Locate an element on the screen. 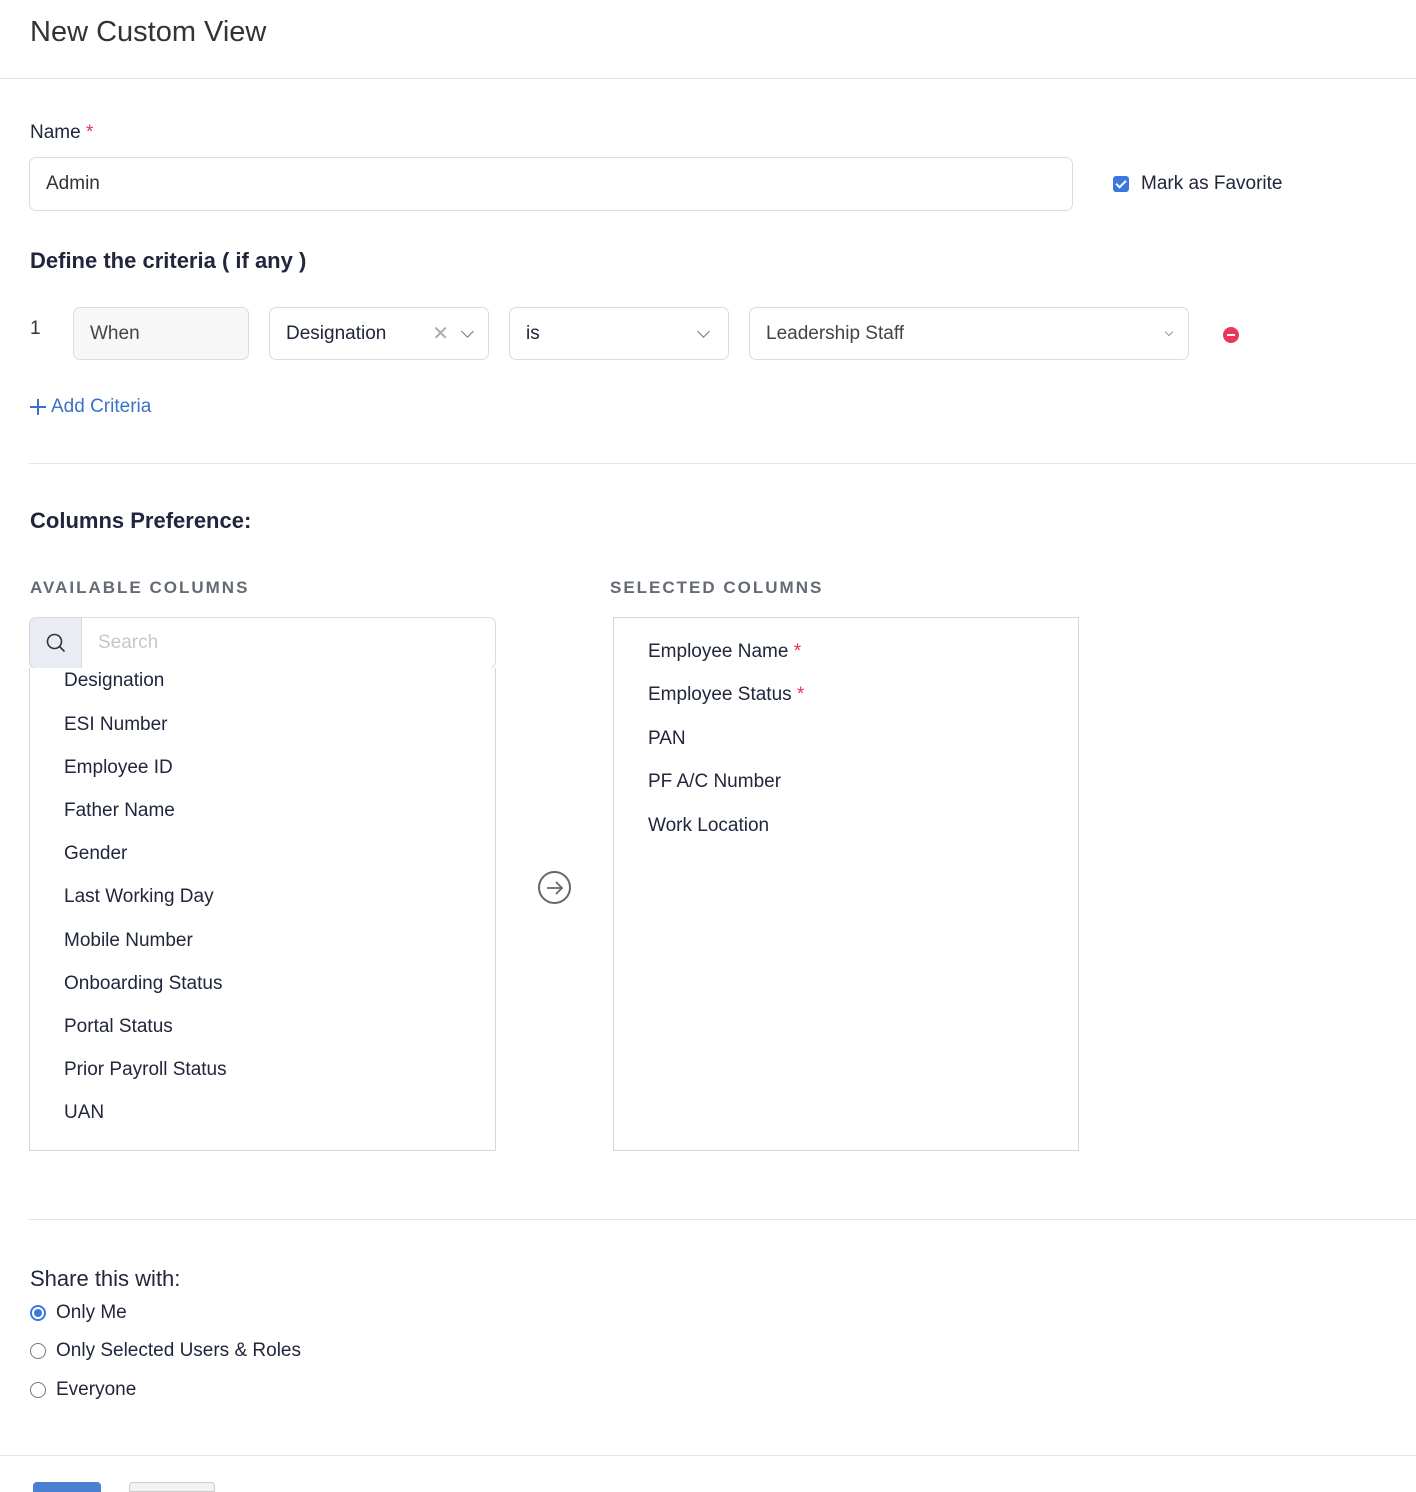 The height and width of the screenshot is (1492, 1416). arrow-right-icon is located at coordinates (554, 887).